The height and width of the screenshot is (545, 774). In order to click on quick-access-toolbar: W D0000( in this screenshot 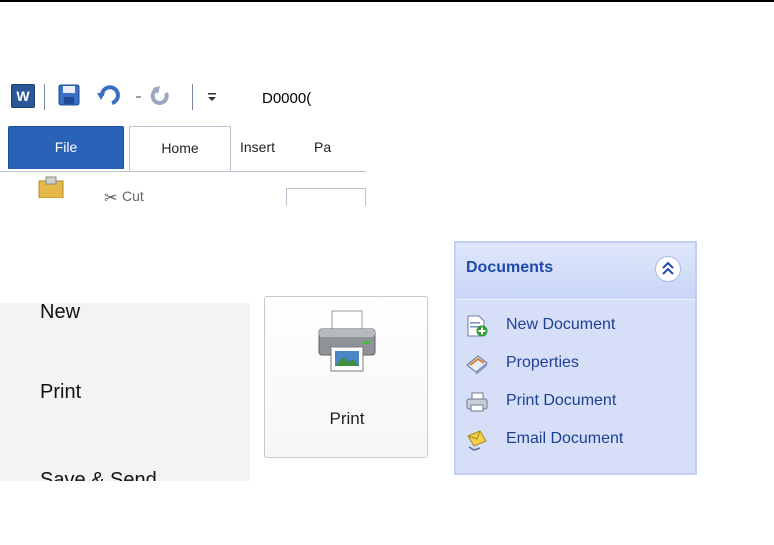, I will do `click(183, 98)`.